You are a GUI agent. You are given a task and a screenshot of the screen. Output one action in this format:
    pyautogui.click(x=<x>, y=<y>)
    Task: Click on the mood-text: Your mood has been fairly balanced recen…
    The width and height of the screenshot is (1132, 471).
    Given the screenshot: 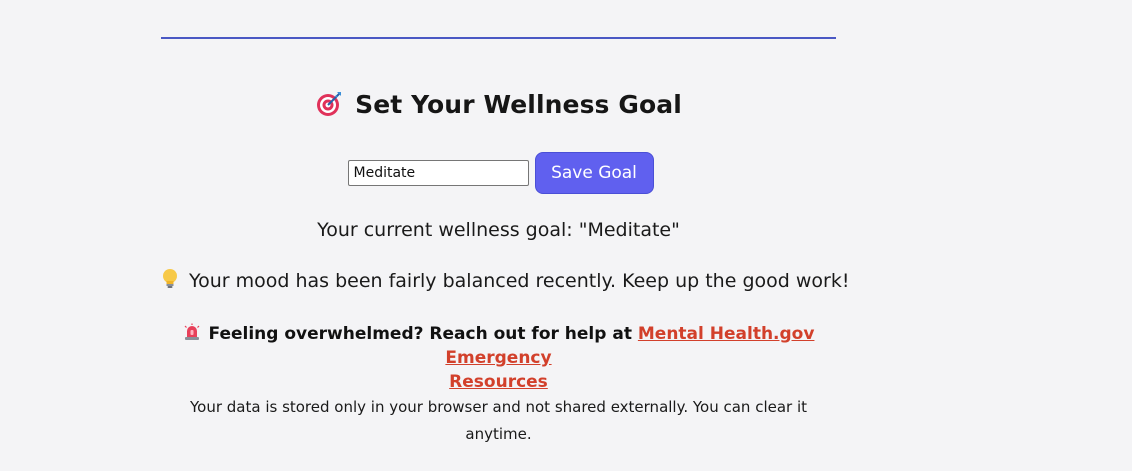 What is the action you would take?
    pyautogui.click(x=519, y=281)
    